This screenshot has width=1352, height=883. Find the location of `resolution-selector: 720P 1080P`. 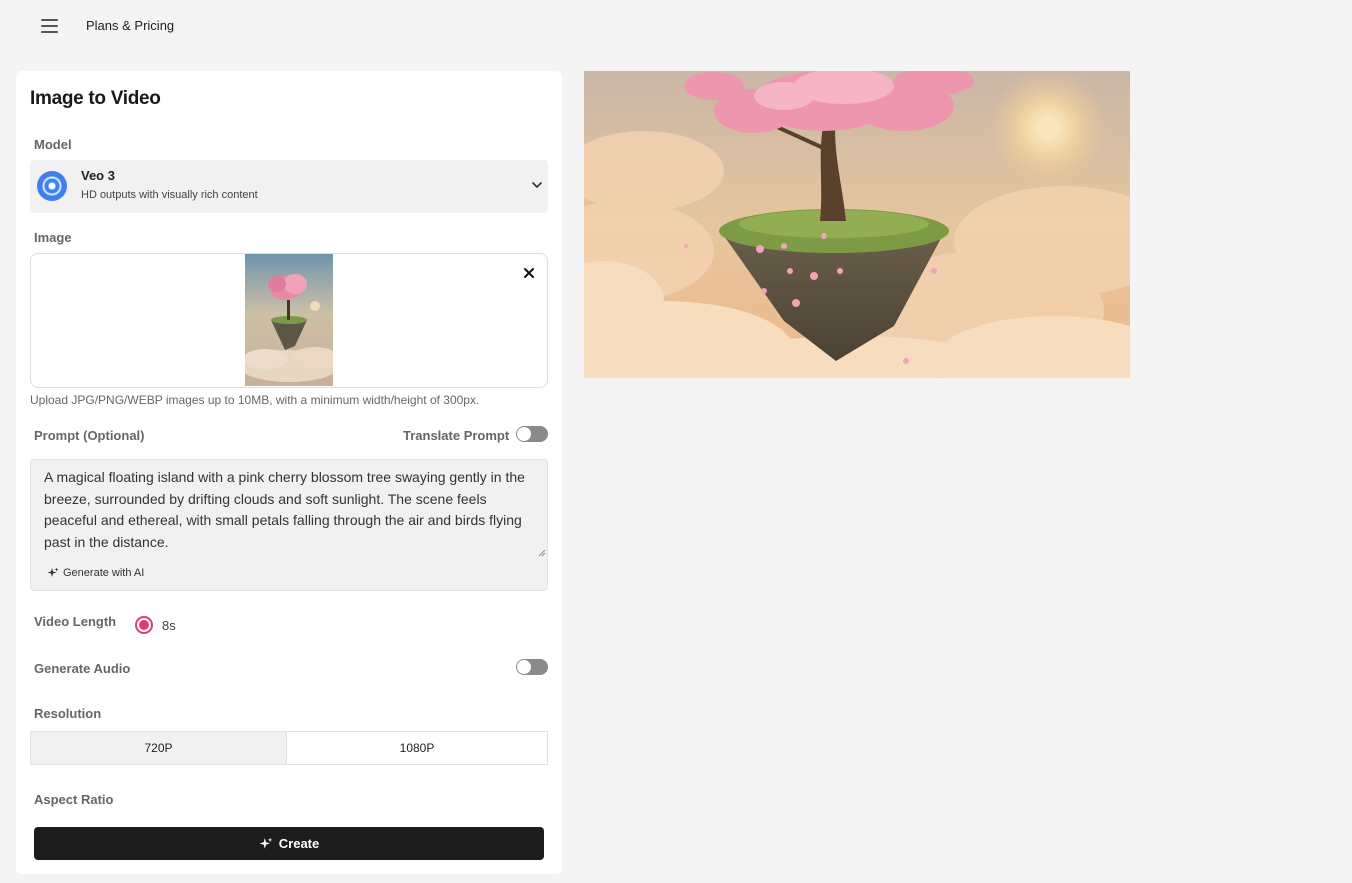

resolution-selector: 720P 1080P is located at coordinates (289, 748).